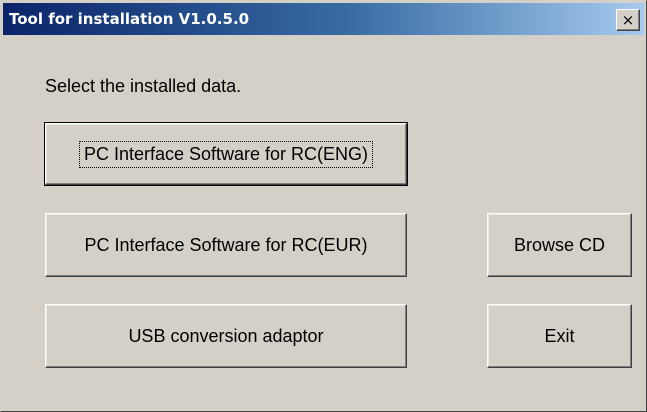 This screenshot has width=647, height=412. I want to click on window-title: Tool for installation V1.0.5.0, so click(129, 19).